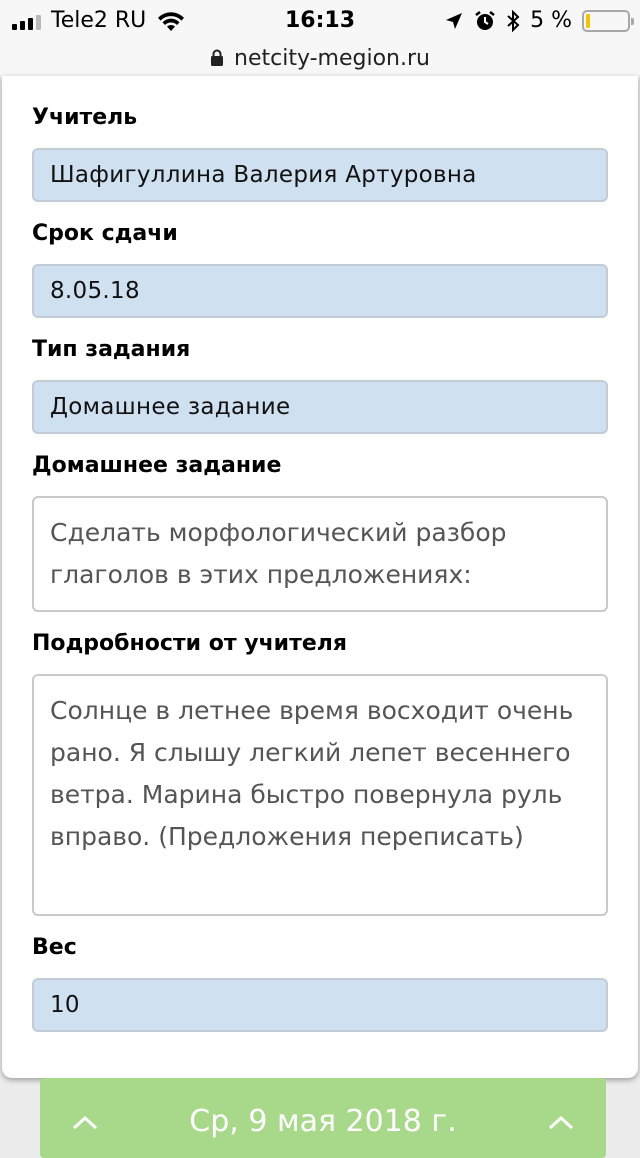 The image size is (640, 1158). Describe the element at coordinates (105, 233) in the screenshot. I see `due-date-label: Срок сдачи` at that location.